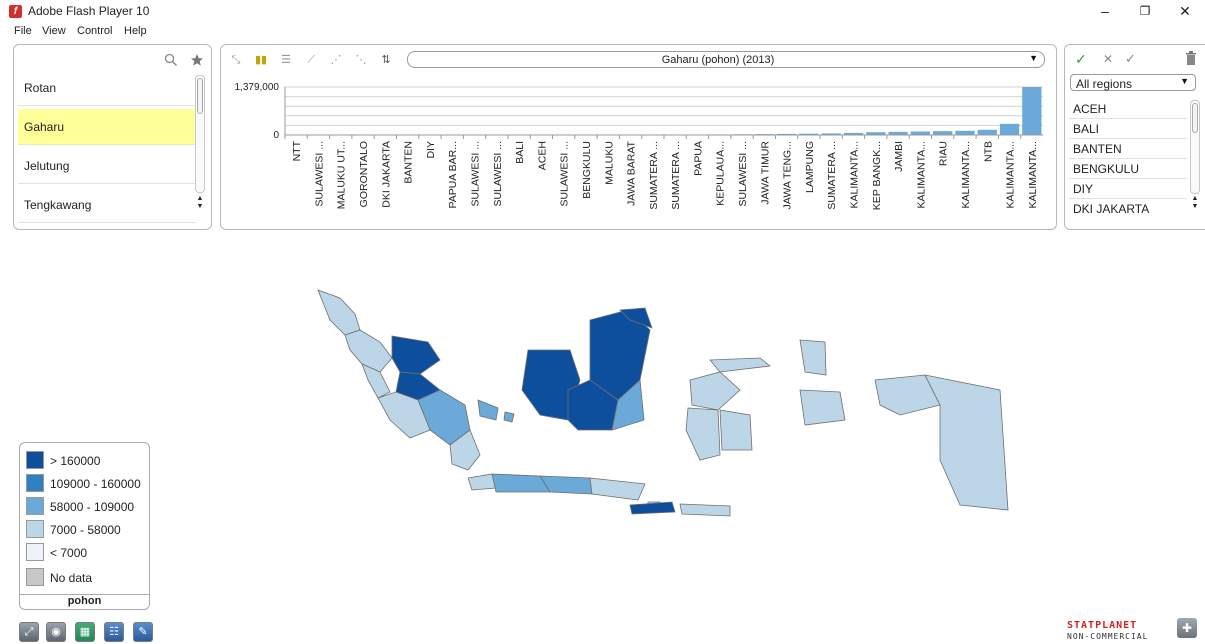  Describe the element at coordinates (84, 601) in the screenshot. I see `legend-unit: pohon` at that location.